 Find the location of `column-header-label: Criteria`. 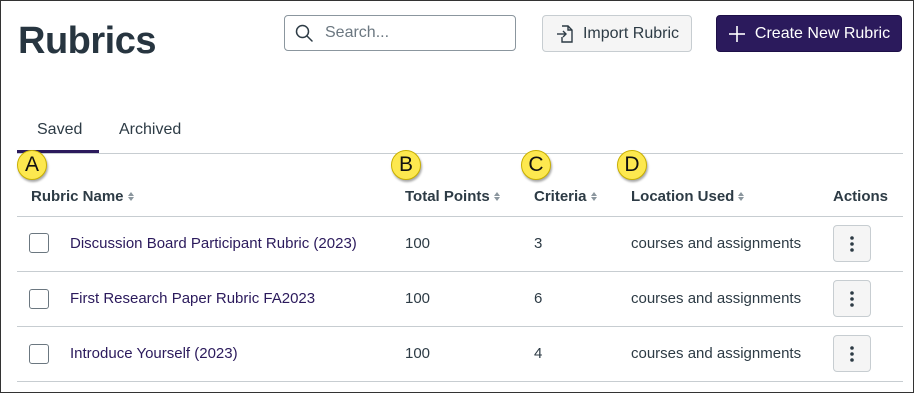

column-header-label: Criteria is located at coordinates (560, 196).